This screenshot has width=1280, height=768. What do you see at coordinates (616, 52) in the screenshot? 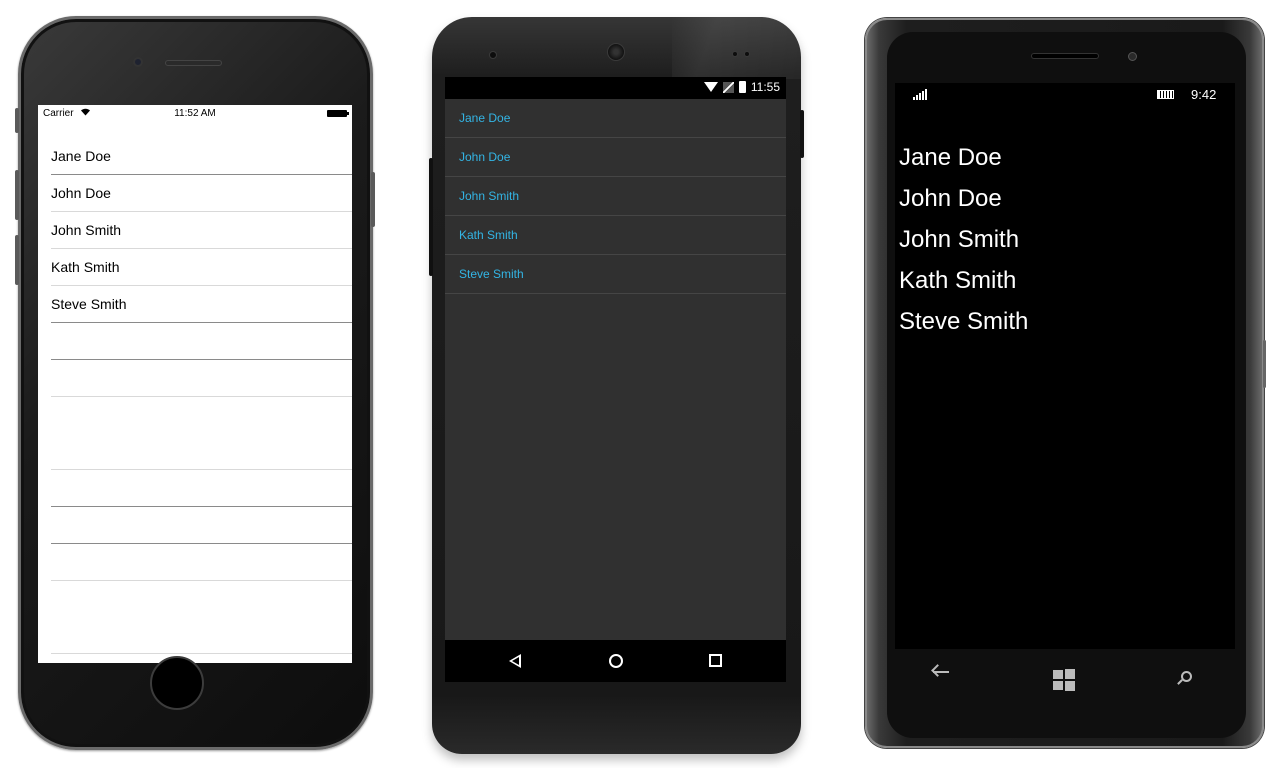
I see `android-earpiece-speaker` at bounding box center [616, 52].